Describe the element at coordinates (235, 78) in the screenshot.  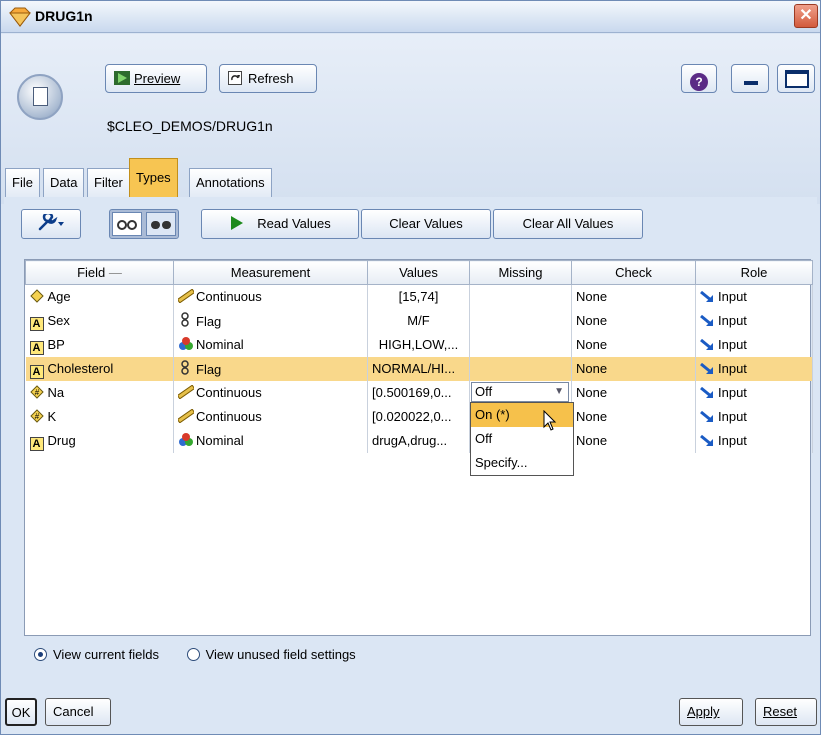
I see `refresh-icon` at that location.